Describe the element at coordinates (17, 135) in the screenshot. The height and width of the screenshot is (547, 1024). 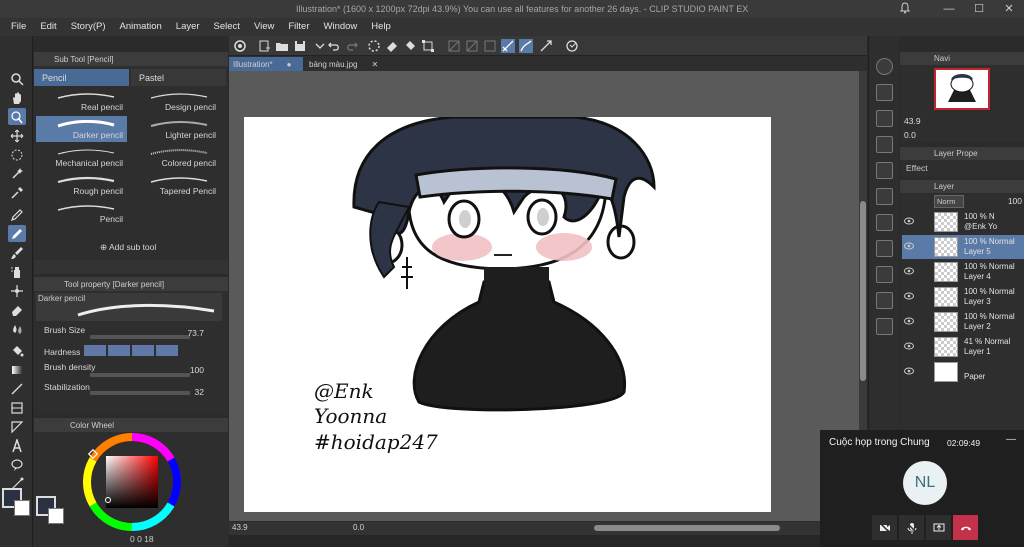
I see `move-layer-tool-icon` at that location.